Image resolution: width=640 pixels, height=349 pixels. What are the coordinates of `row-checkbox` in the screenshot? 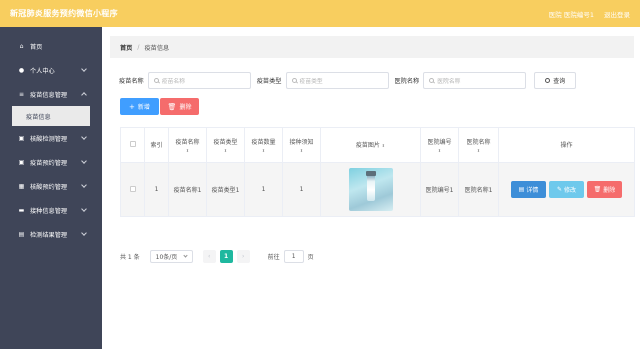 It's located at (132, 188).